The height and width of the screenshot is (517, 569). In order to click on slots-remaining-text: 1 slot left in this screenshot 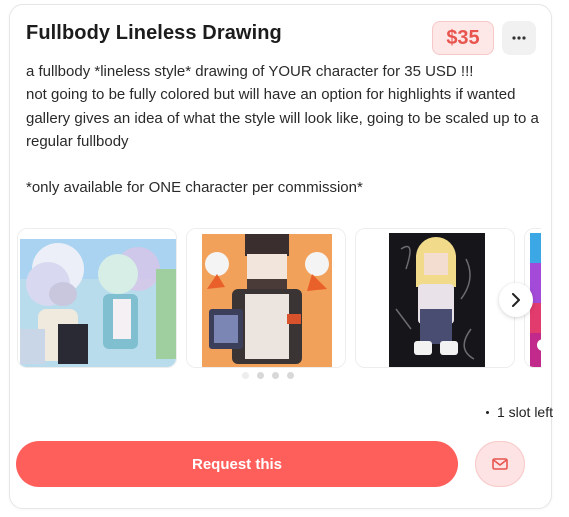, I will do `click(524, 412)`.